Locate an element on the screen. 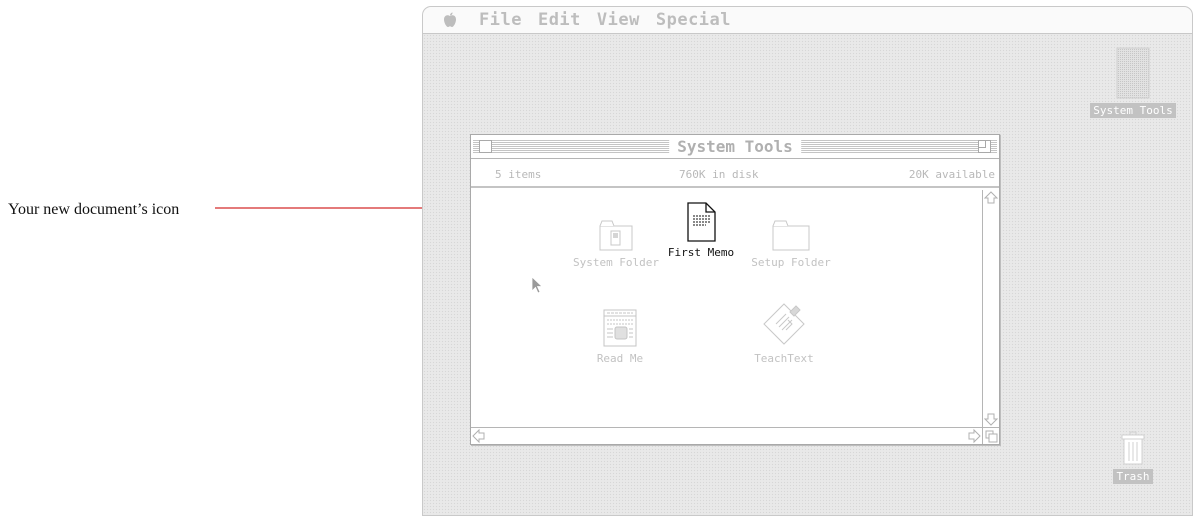 The height and width of the screenshot is (517, 1195). window-title: System Tools is located at coordinates (735, 146).